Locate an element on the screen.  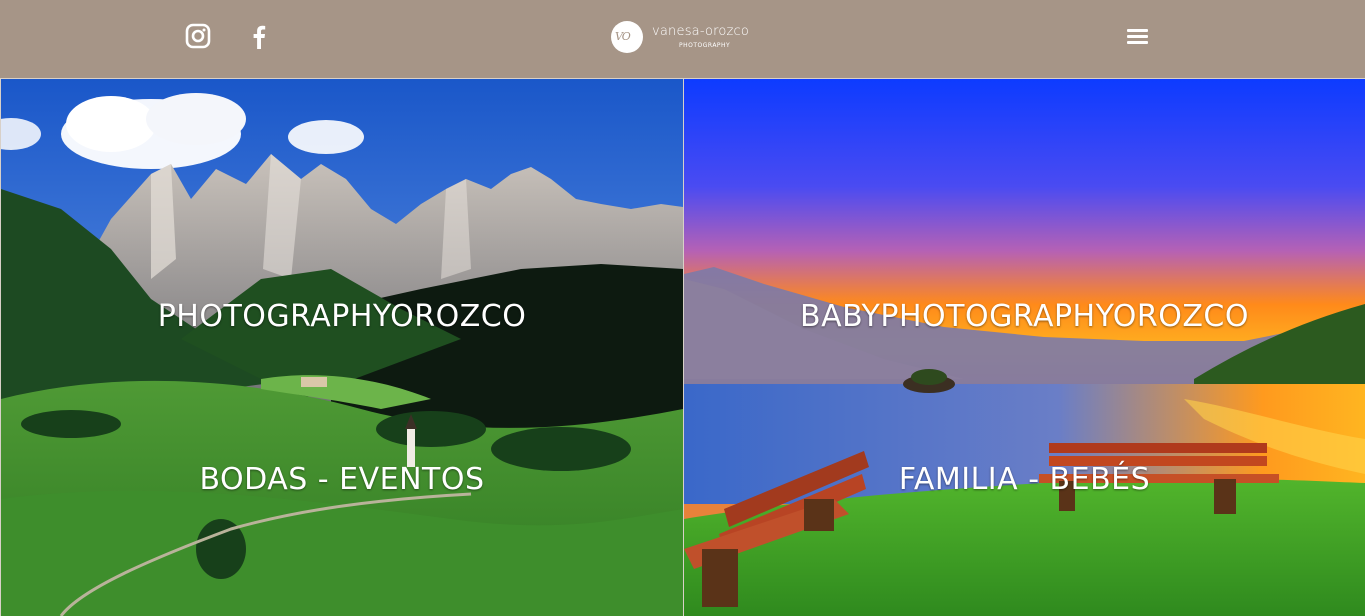
site-logo: VO vanesa-orozco PHOTOGRAPHY is located at coordinates (686, 38).